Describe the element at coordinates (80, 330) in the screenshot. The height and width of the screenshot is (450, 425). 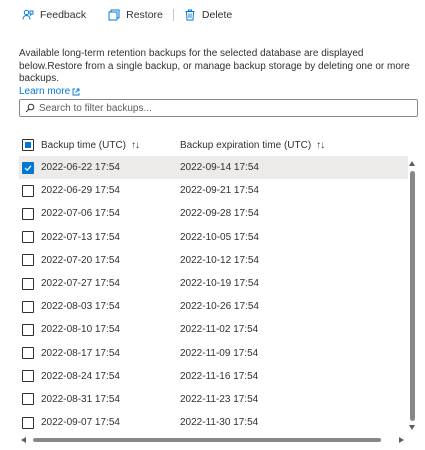
I see `backup-time-cell: 2022-08-10 17:54` at that location.